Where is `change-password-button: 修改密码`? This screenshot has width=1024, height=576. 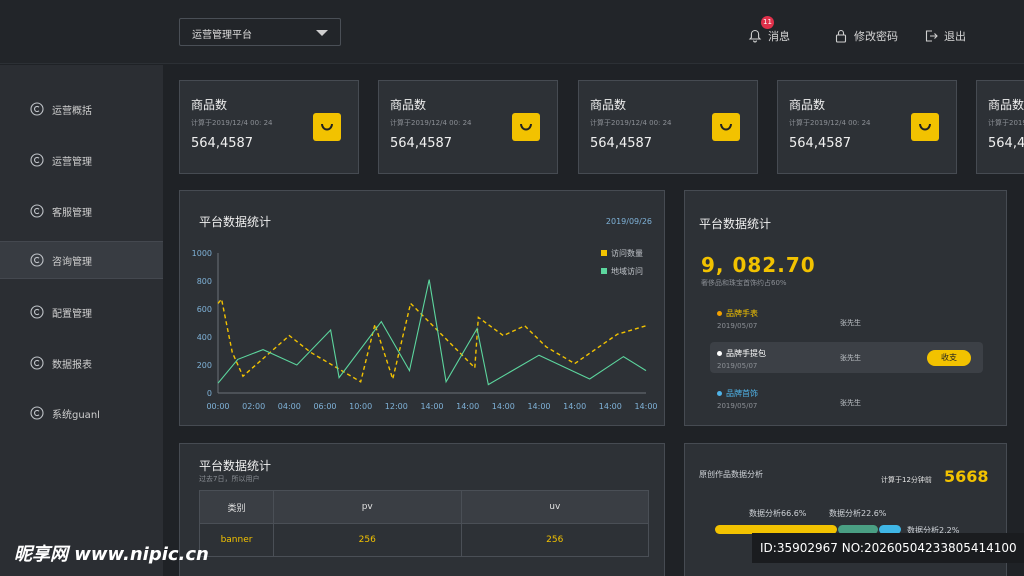 change-password-button: 修改密码 is located at coordinates (866, 36).